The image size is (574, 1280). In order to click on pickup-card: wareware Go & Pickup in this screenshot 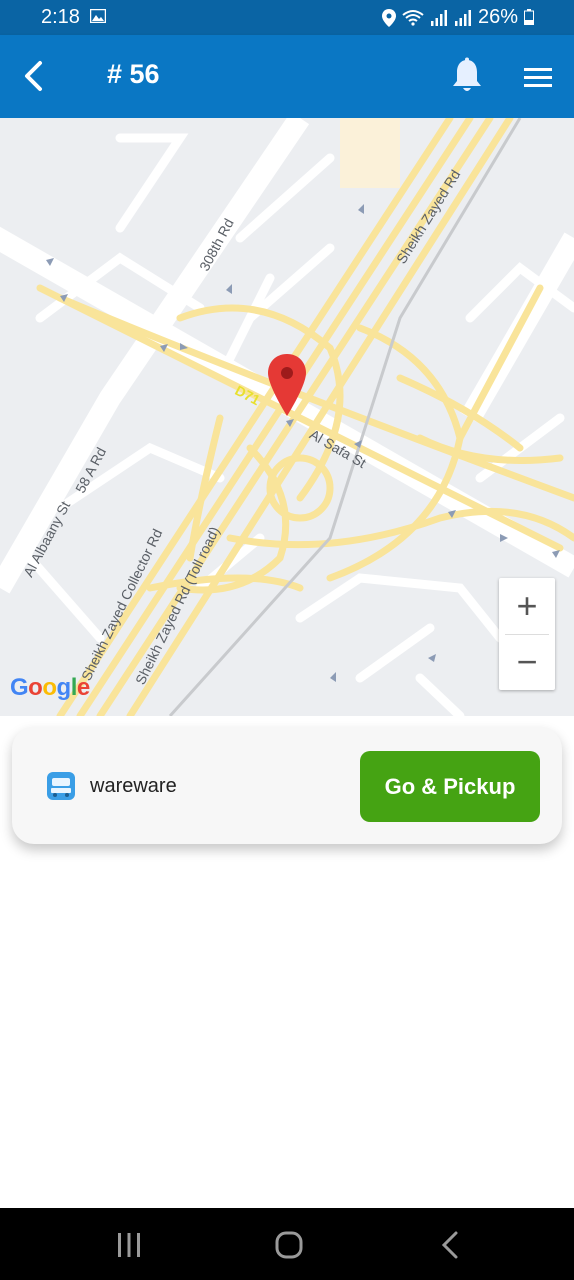, I will do `click(287, 785)`.